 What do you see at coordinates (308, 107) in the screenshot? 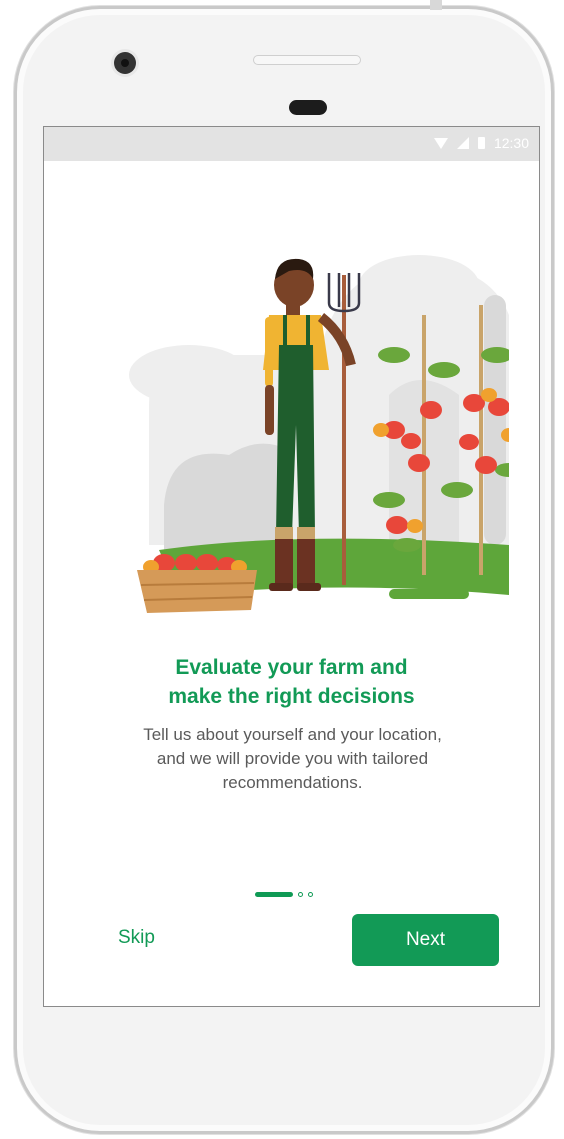
I see `proximity-sensor` at bounding box center [308, 107].